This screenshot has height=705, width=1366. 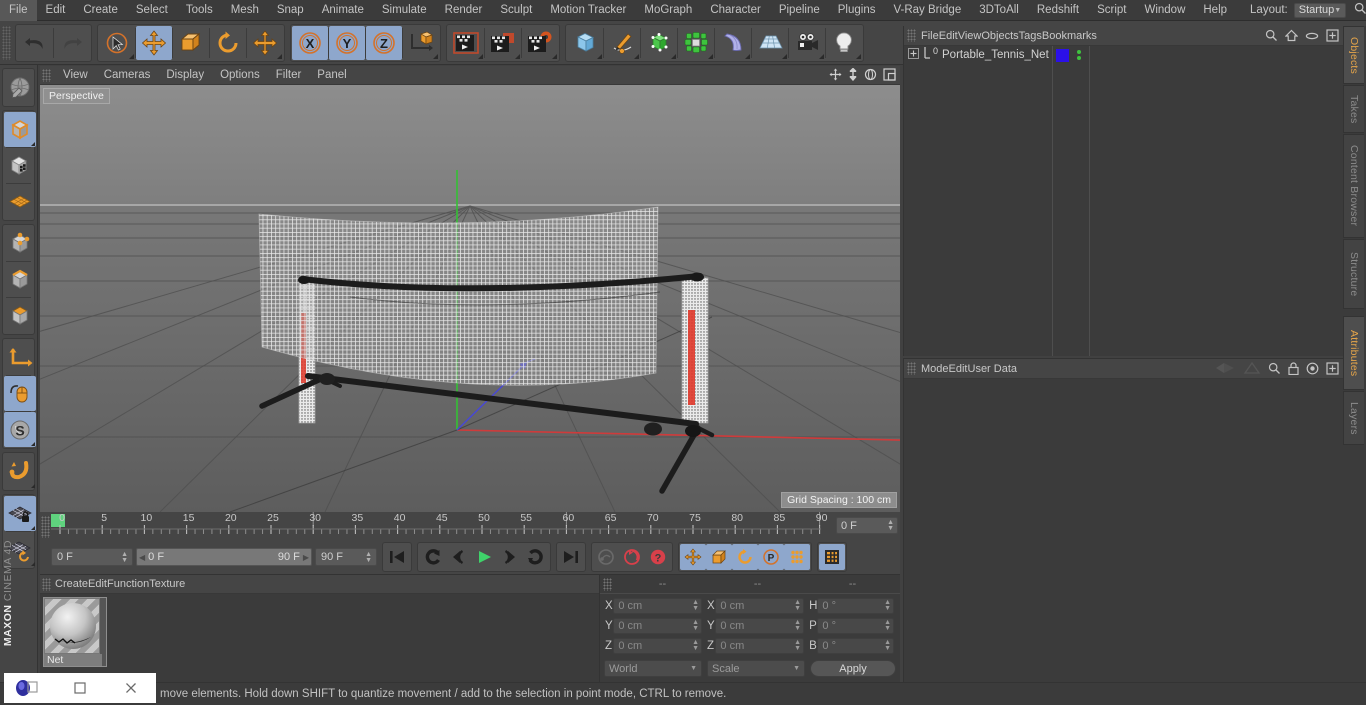 What do you see at coordinates (6, 43) in the screenshot?
I see `toolbar-grip` at bounding box center [6, 43].